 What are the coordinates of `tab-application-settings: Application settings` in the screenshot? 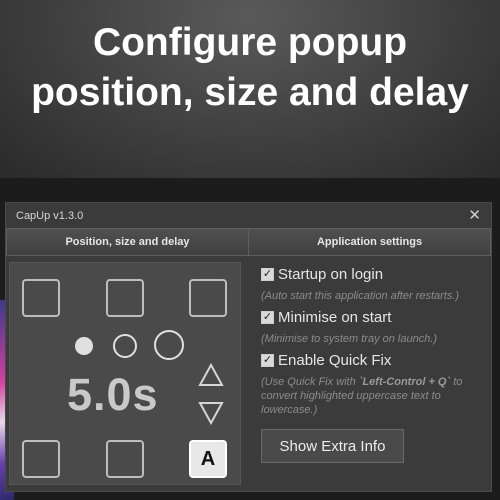 It's located at (370, 242).